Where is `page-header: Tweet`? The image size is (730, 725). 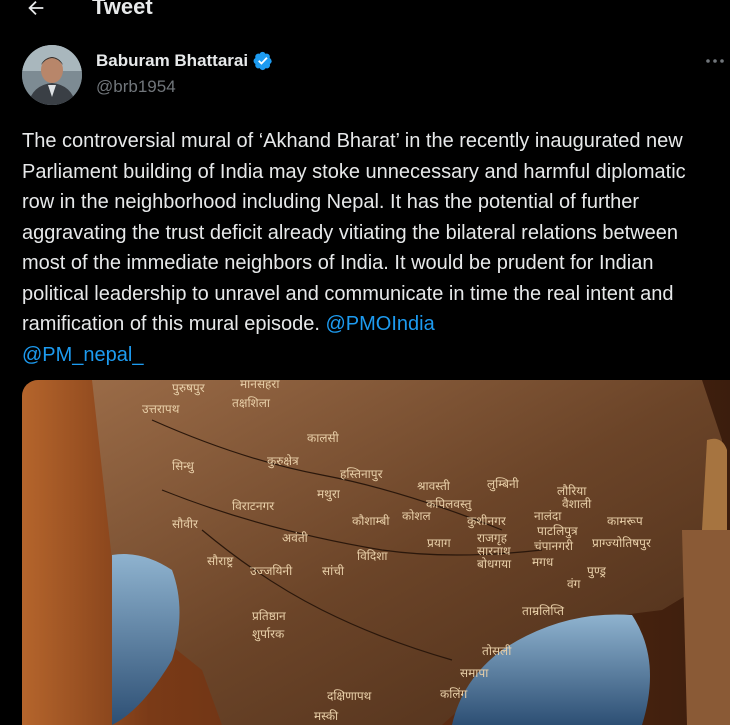 page-header: Tweet is located at coordinates (365, 13).